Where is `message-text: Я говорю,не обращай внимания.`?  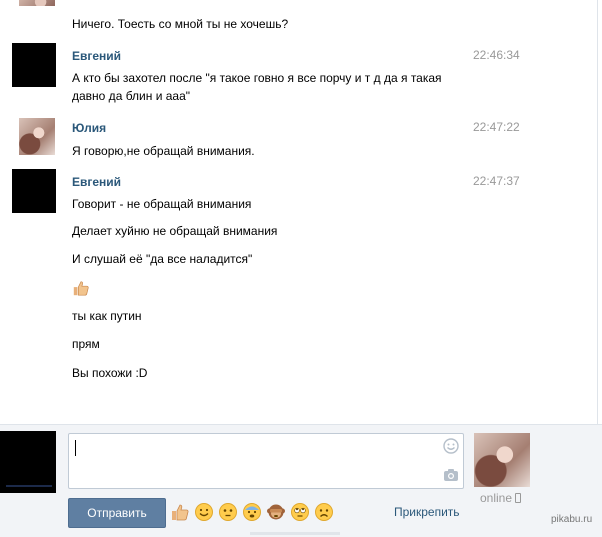 message-text: Я говорю,не обращай внимания. is located at coordinates (163, 151).